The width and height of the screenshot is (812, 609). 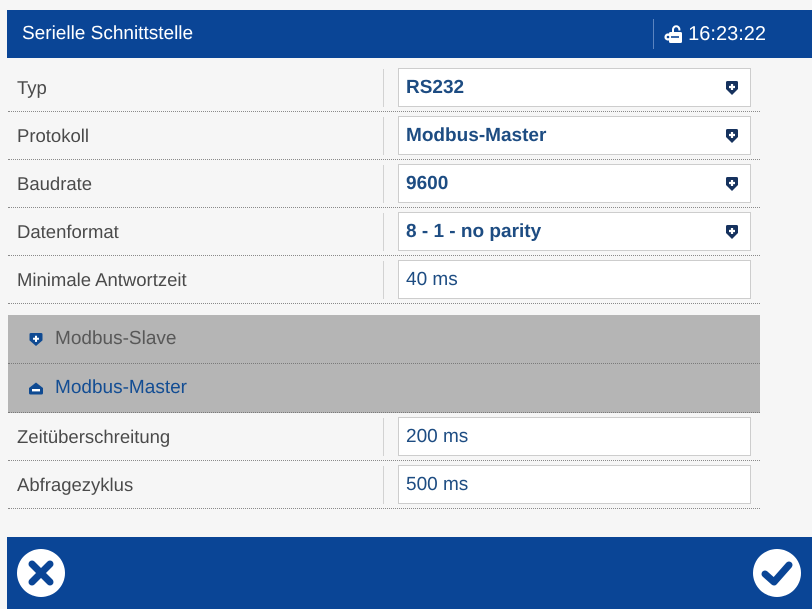 I want to click on field-label: Minimale Antwortzeit, so click(x=102, y=279).